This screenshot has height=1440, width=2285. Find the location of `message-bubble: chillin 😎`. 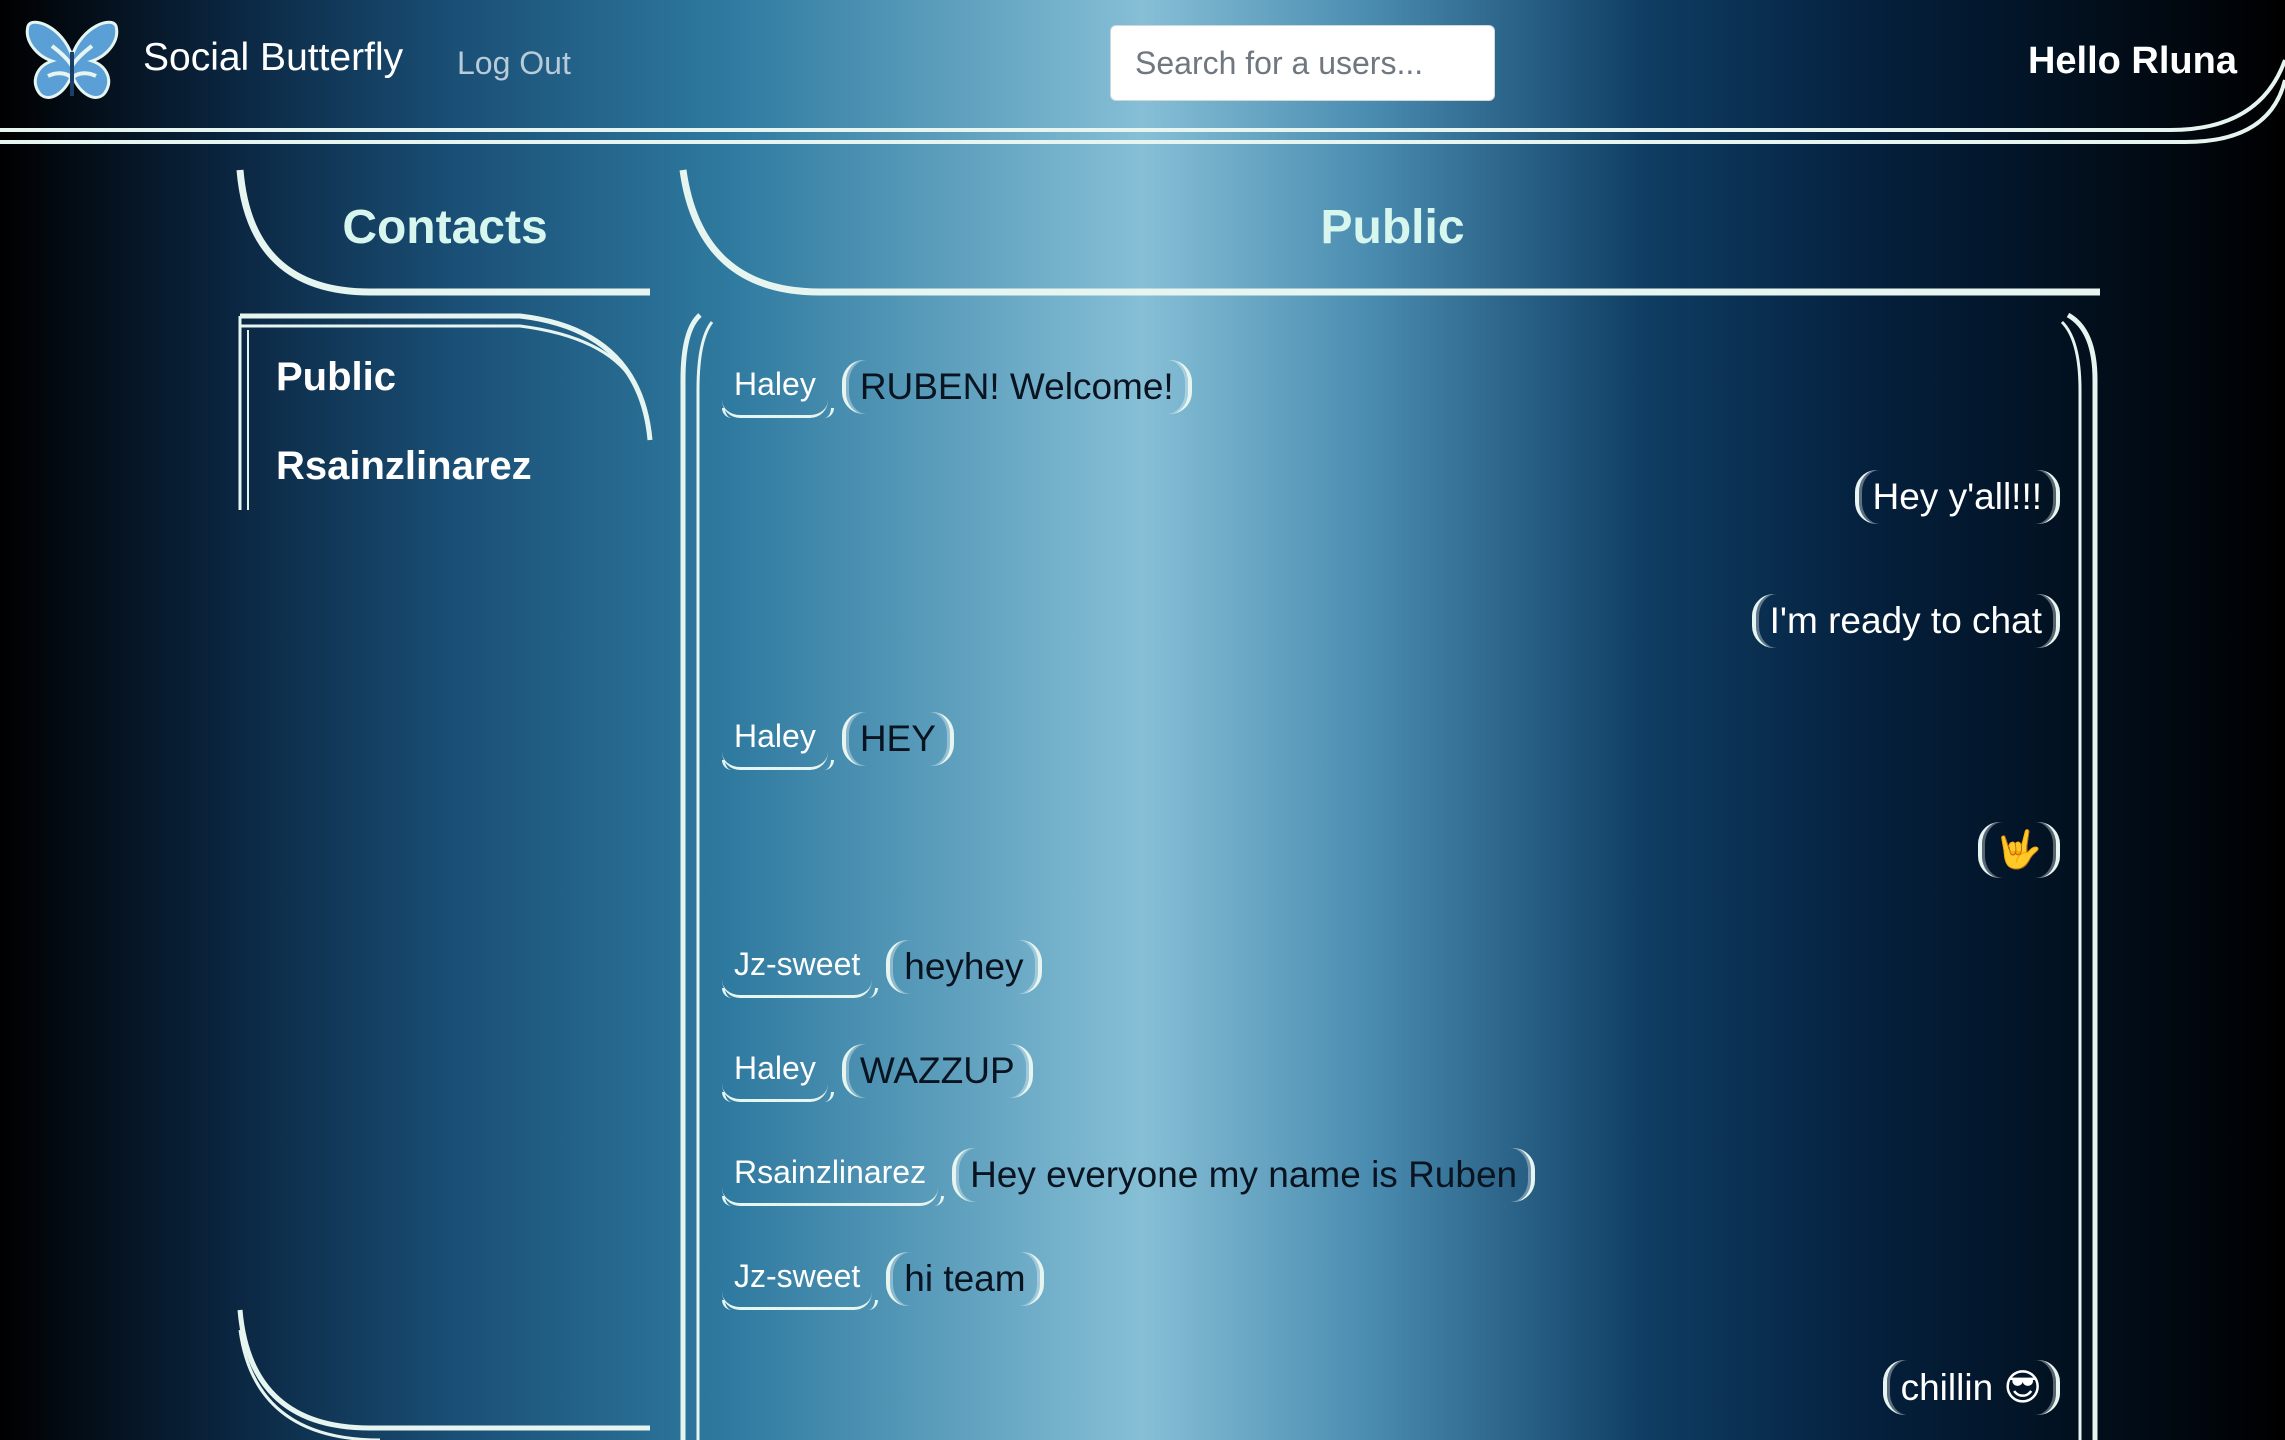

message-bubble: chillin 😎 is located at coordinates (1971, 1387).